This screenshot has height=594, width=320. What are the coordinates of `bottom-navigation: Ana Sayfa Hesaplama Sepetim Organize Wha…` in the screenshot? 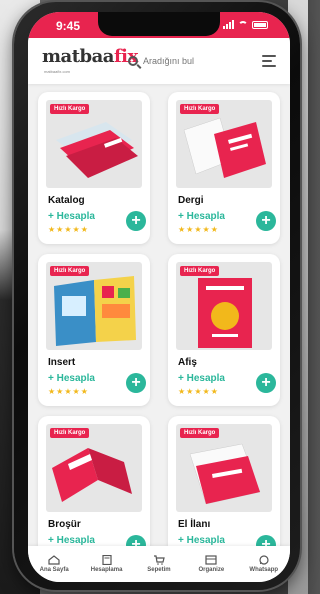 It's located at (159, 564).